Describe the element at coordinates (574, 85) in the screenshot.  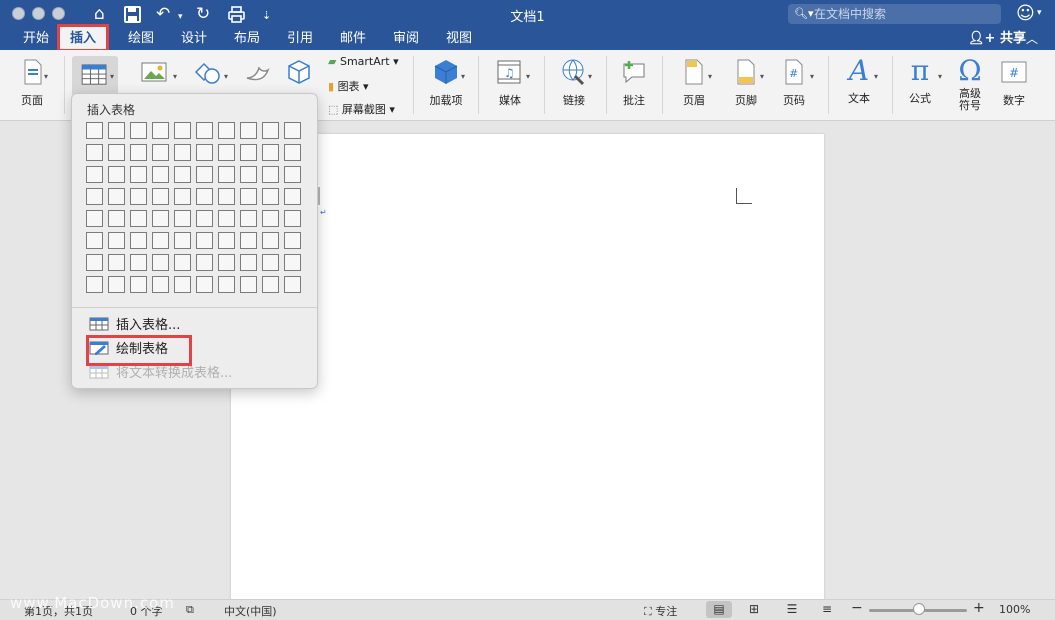
I see `link-button: 链接` at that location.